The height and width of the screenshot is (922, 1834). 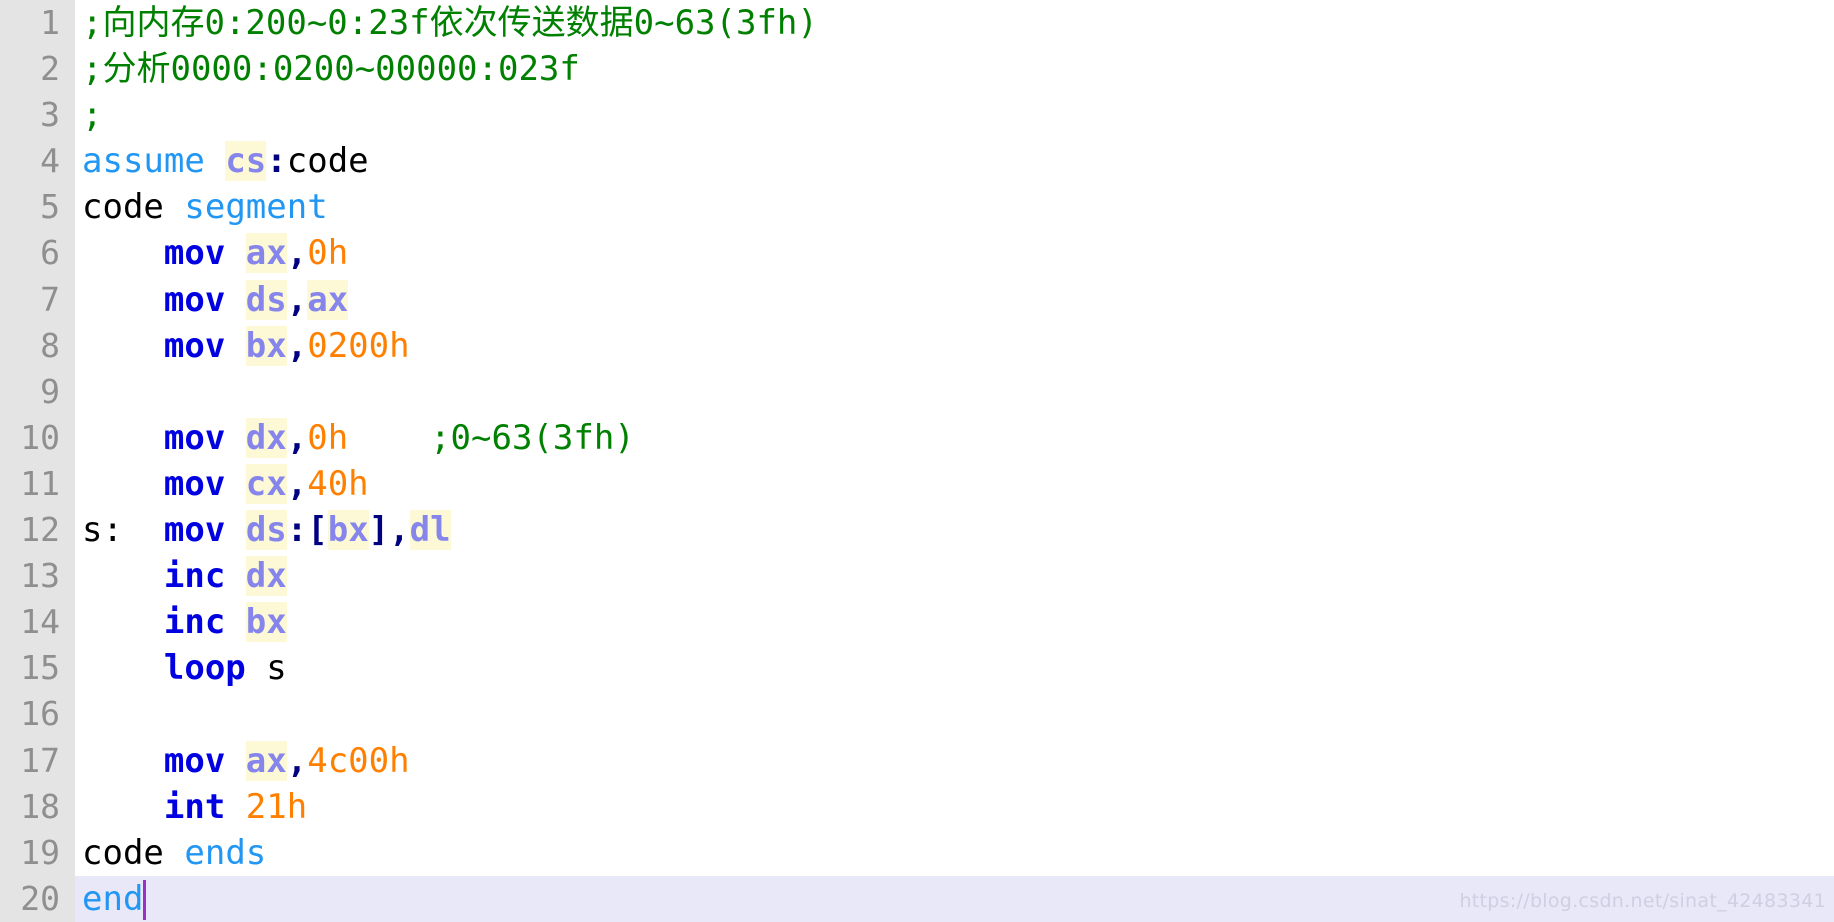 What do you see at coordinates (50, 161) in the screenshot?
I see `line-number: 4` at bounding box center [50, 161].